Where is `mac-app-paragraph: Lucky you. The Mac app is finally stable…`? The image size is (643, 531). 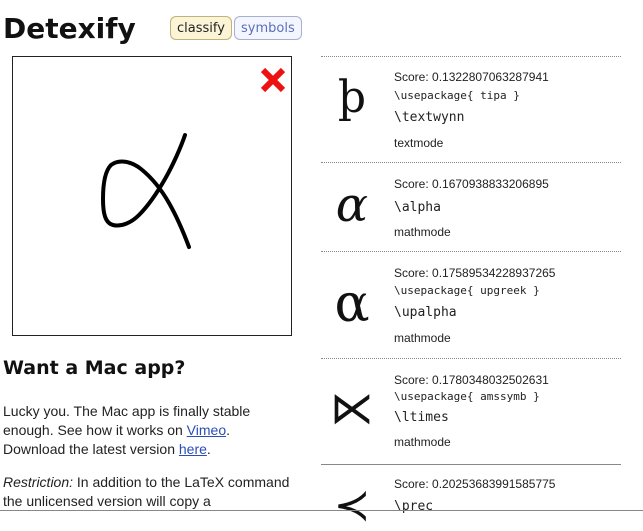
mac-app-paragraph: Lucky you. The Mac app is finally stable… is located at coordinates (148, 430).